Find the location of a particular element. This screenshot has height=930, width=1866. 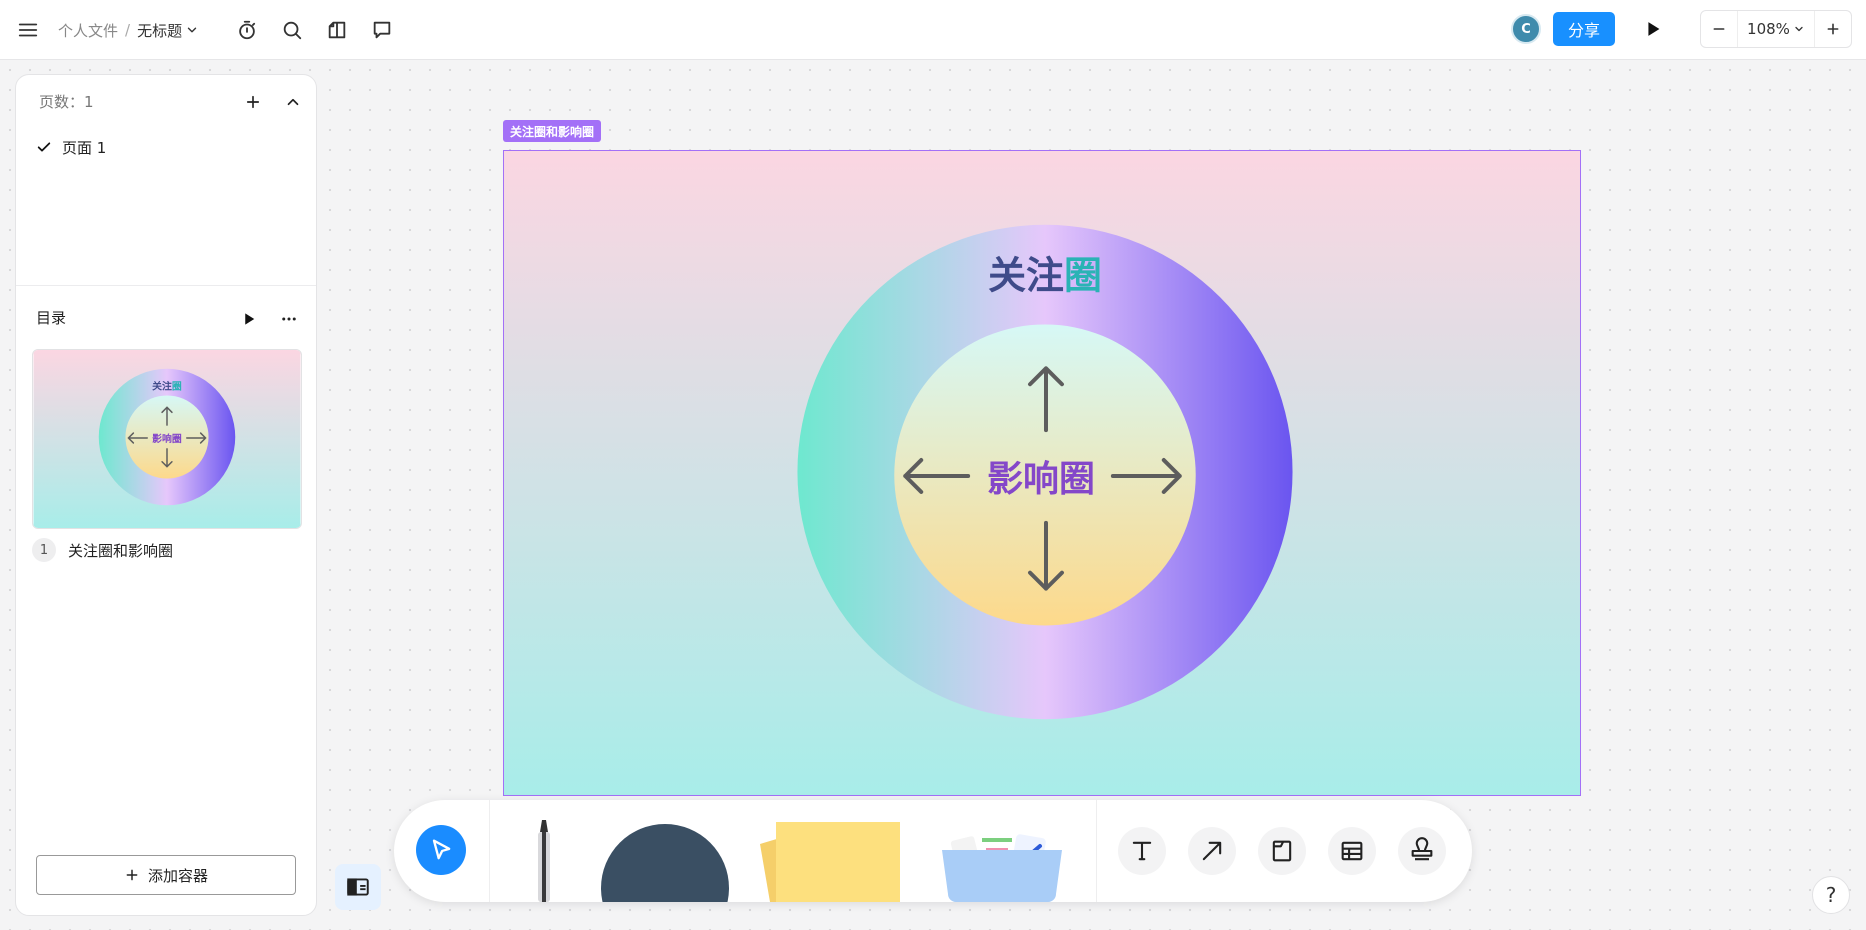

toc-item-number: 1 is located at coordinates (44, 550).